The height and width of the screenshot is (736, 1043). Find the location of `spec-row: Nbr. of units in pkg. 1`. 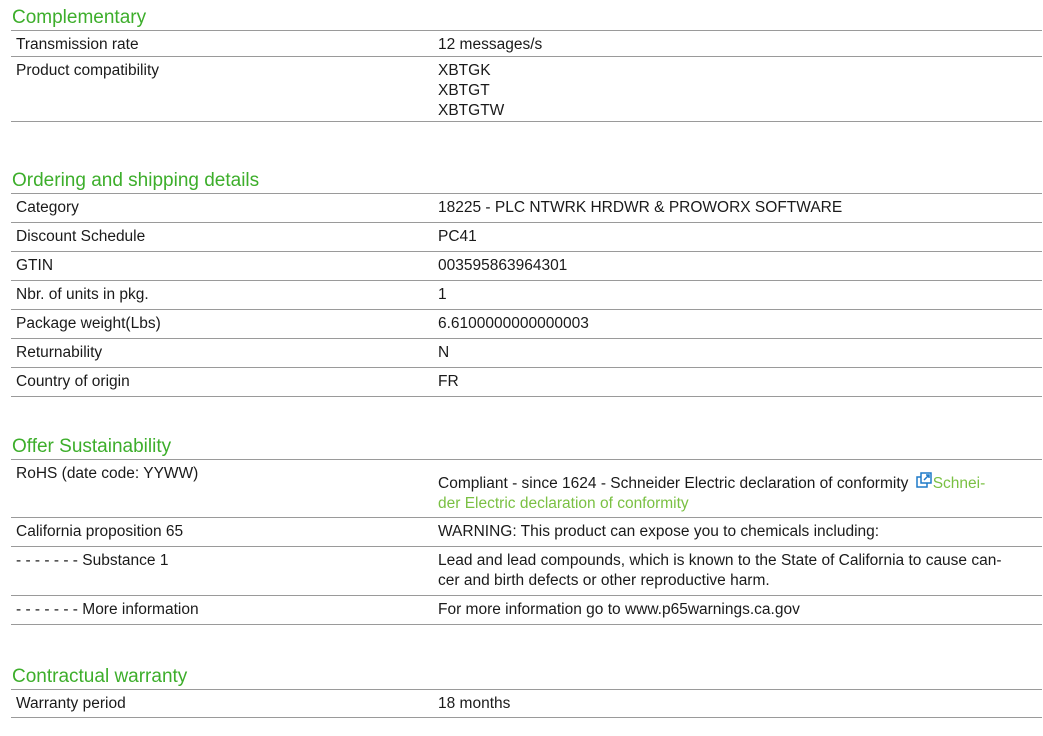

spec-row: Nbr. of units in pkg. 1 is located at coordinates (526, 294).